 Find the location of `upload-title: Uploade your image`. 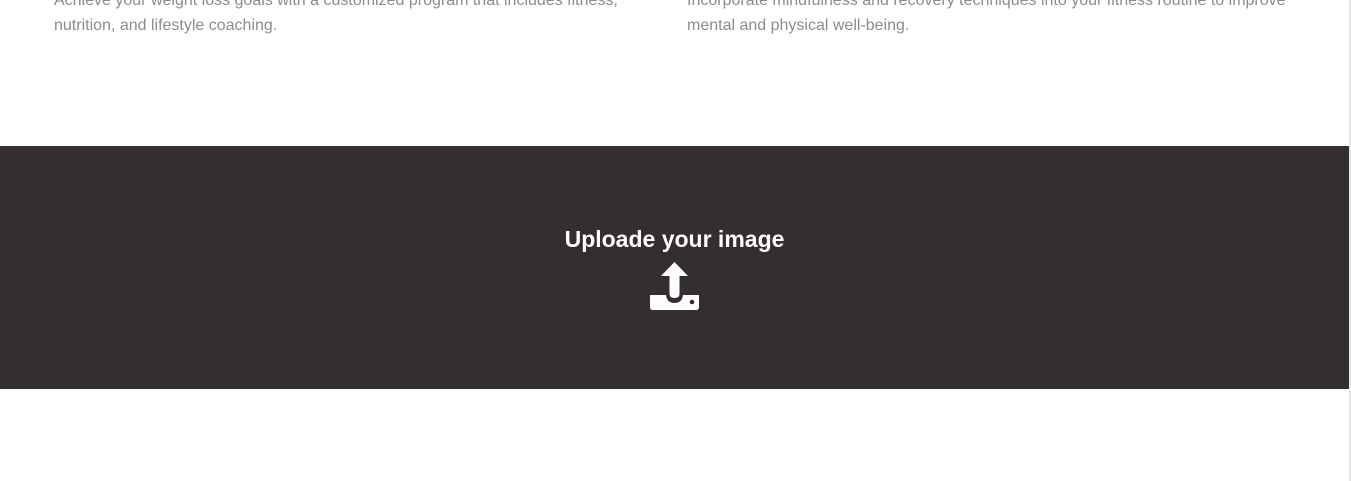

upload-title: Uploade your image is located at coordinates (674, 239).